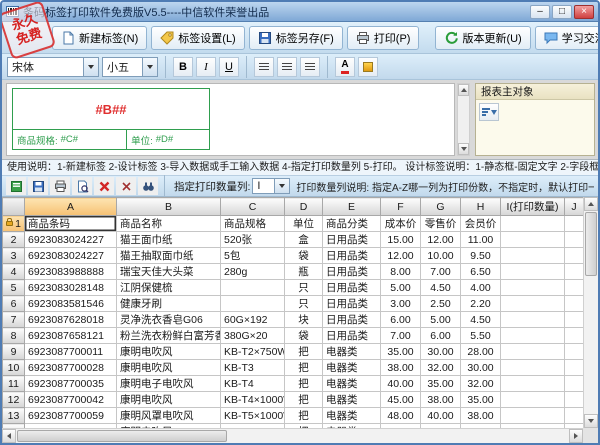 This screenshot has height=445, width=600. I want to click on cell-E7: 日用品类, so click(351, 319).